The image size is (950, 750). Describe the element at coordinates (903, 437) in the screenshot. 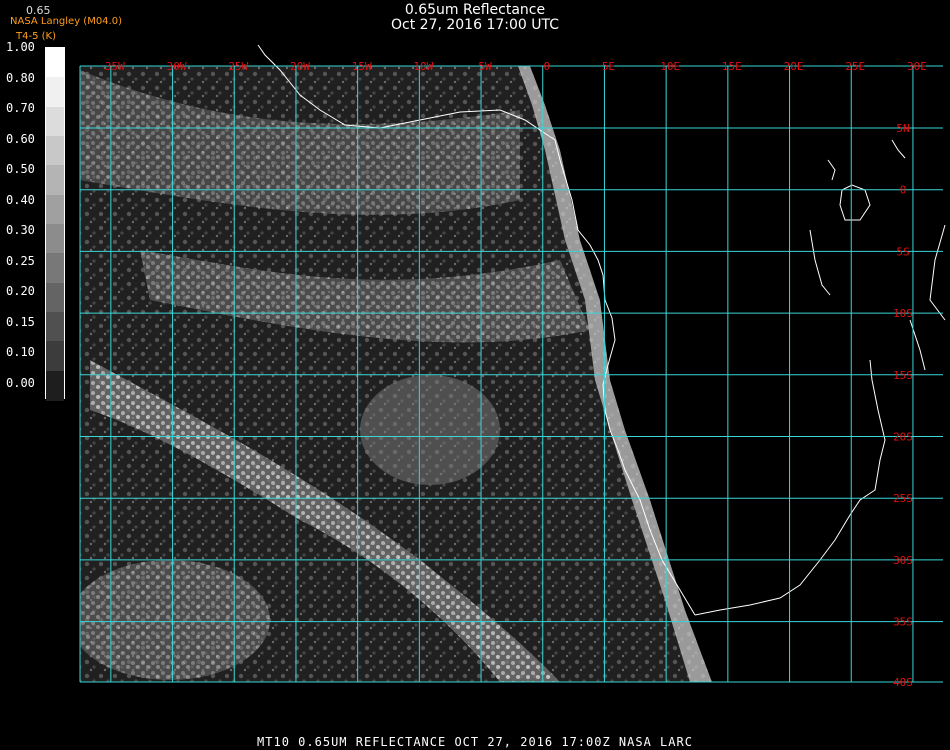

I see `latitude-label: 20S` at that location.